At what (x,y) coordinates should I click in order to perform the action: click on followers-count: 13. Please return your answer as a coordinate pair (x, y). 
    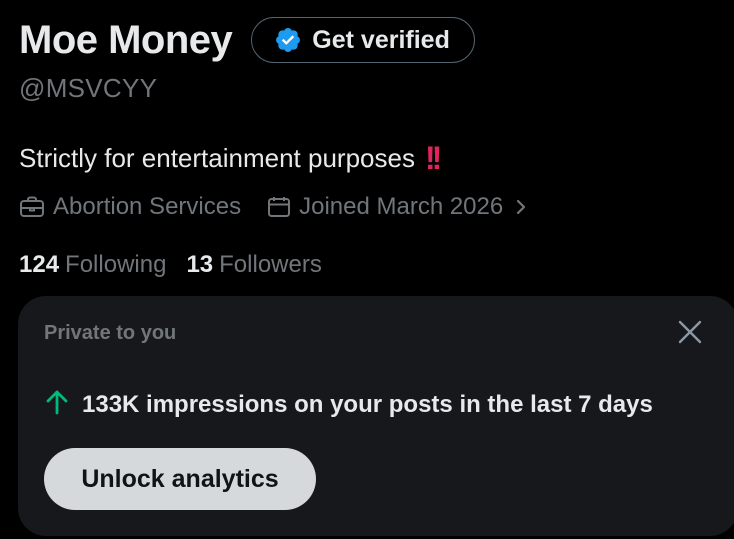
    Looking at the image, I should click on (200, 264).